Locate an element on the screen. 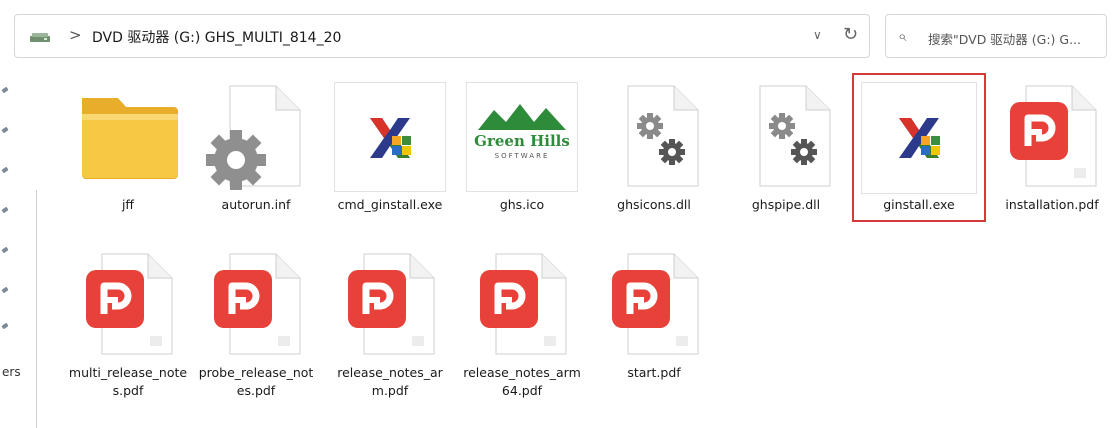 The width and height of the screenshot is (1113, 428). file-name: release_notes_arm64.pdf is located at coordinates (522, 381).